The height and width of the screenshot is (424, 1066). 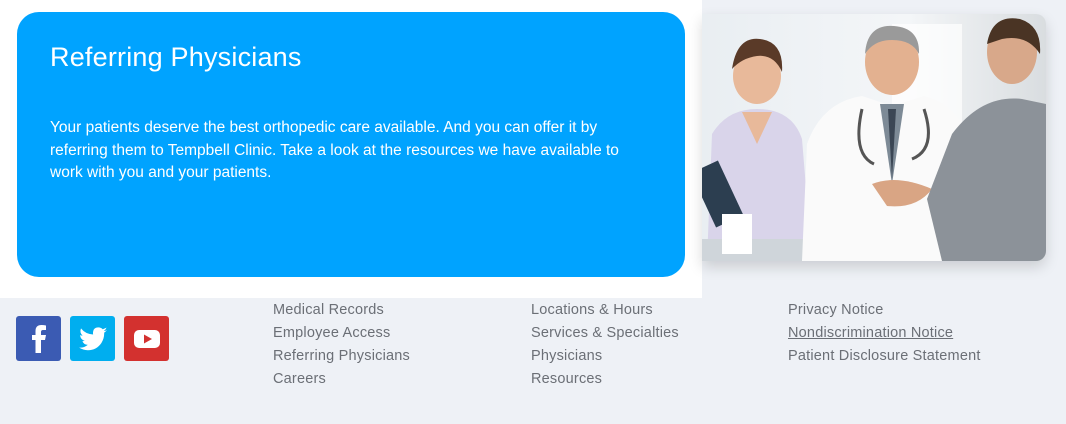 What do you see at coordinates (176, 57) in the screenshot?
I see `promo-title: Referring Physicians` at bounding box center [176, 57].